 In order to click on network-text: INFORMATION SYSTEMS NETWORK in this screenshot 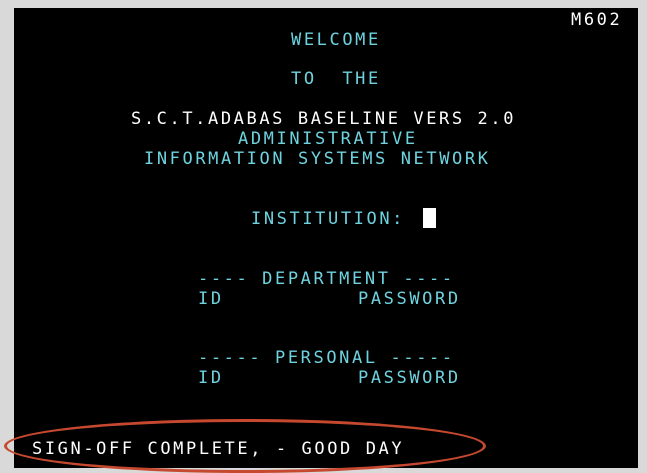, I will do `click(317, 159)`.